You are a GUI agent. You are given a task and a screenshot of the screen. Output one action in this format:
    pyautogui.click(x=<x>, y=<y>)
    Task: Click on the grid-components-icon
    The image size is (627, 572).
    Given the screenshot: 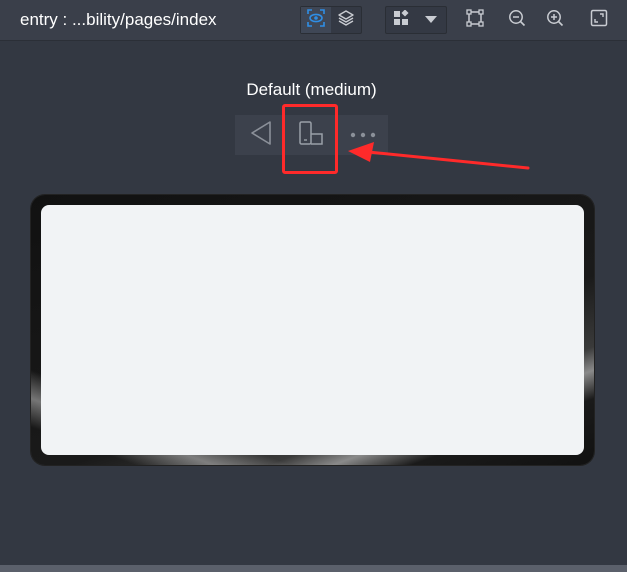 What is the action you would take?
    pyautogui.click(x=401, y=19)
    